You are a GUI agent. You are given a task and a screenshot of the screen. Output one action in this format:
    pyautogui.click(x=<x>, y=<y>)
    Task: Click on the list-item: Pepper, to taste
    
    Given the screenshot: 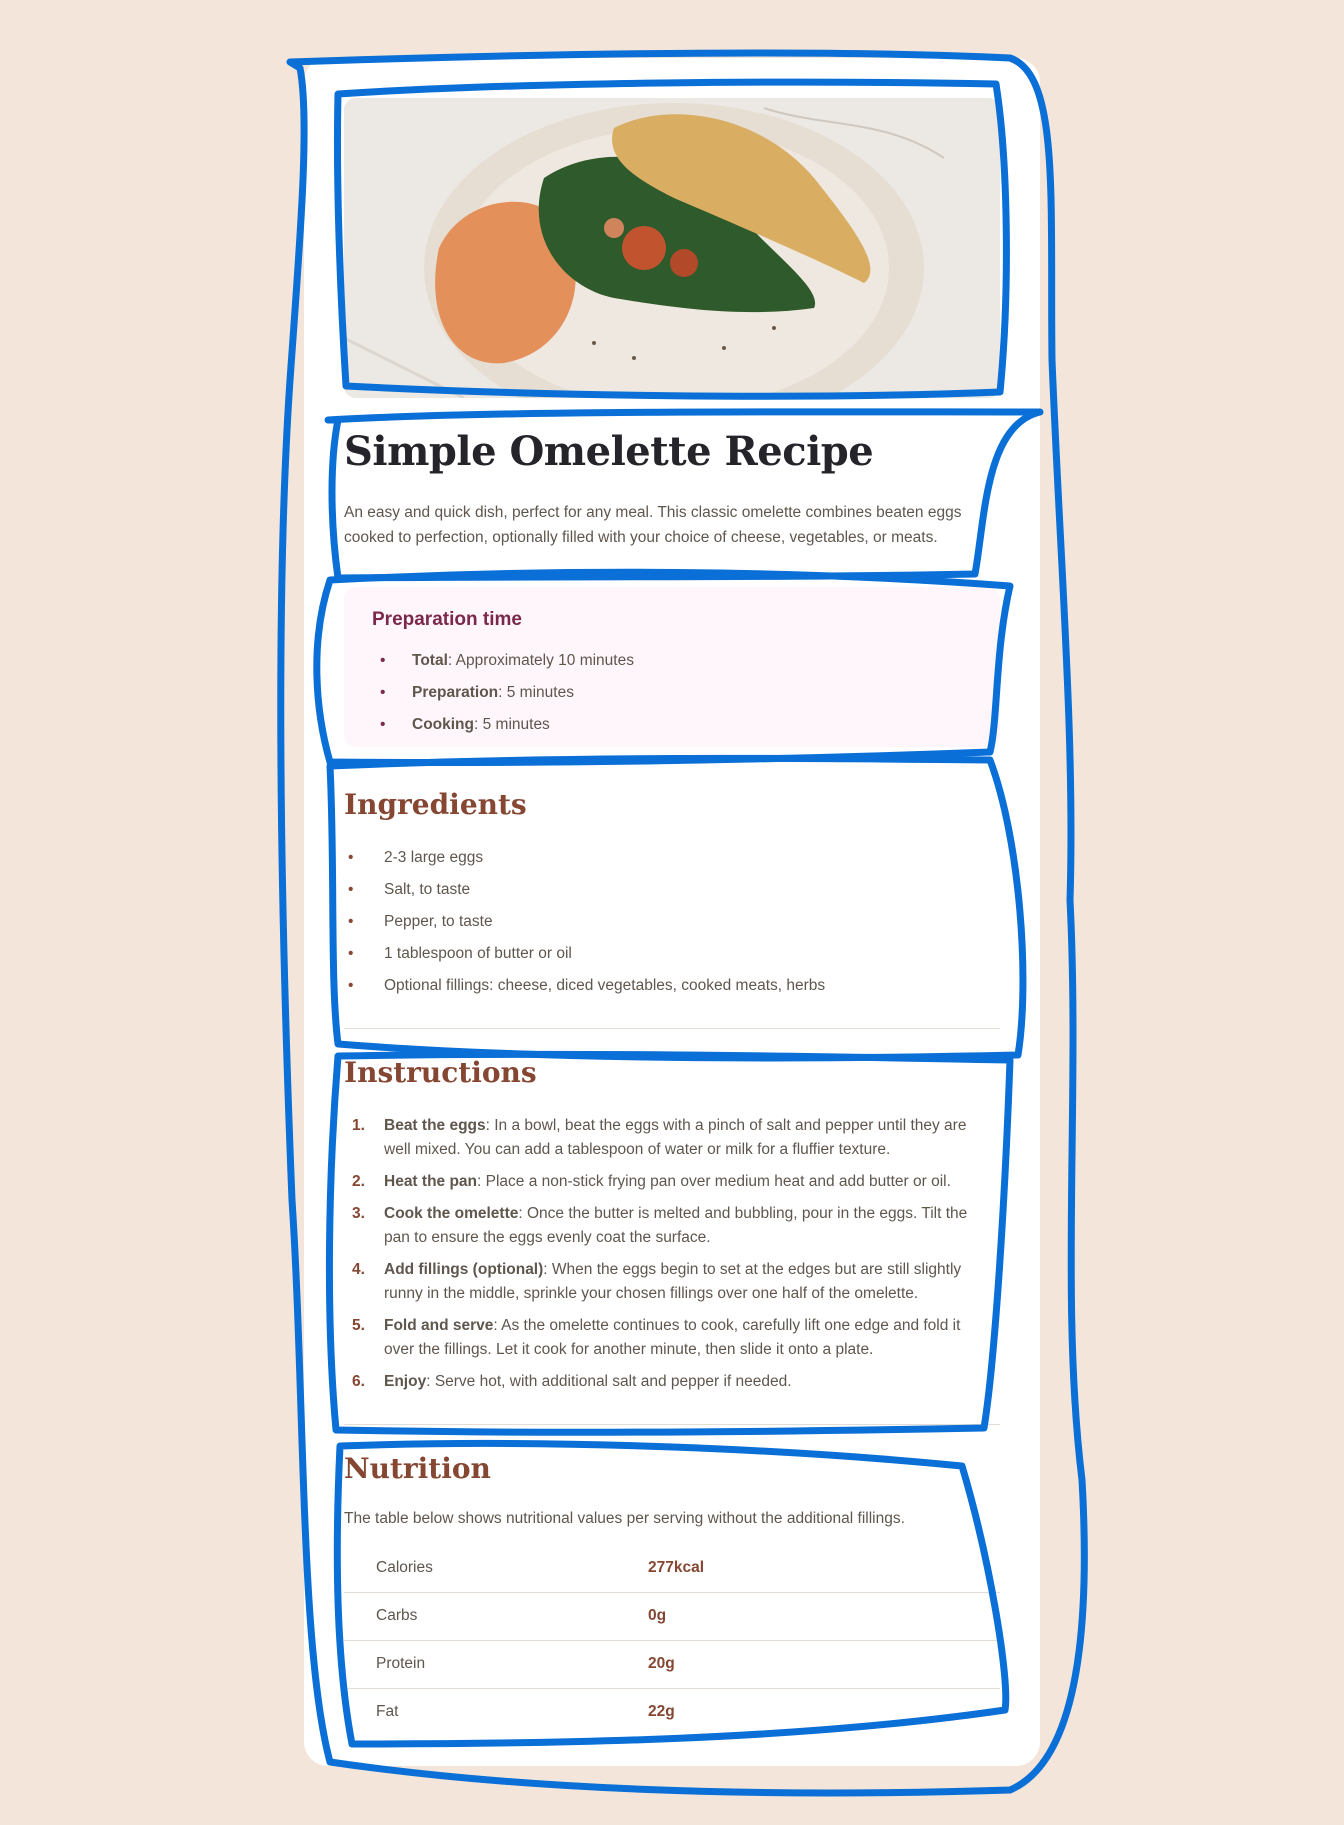 What is the action you would take?
    pyautogui.click(x=672, y=922)
    